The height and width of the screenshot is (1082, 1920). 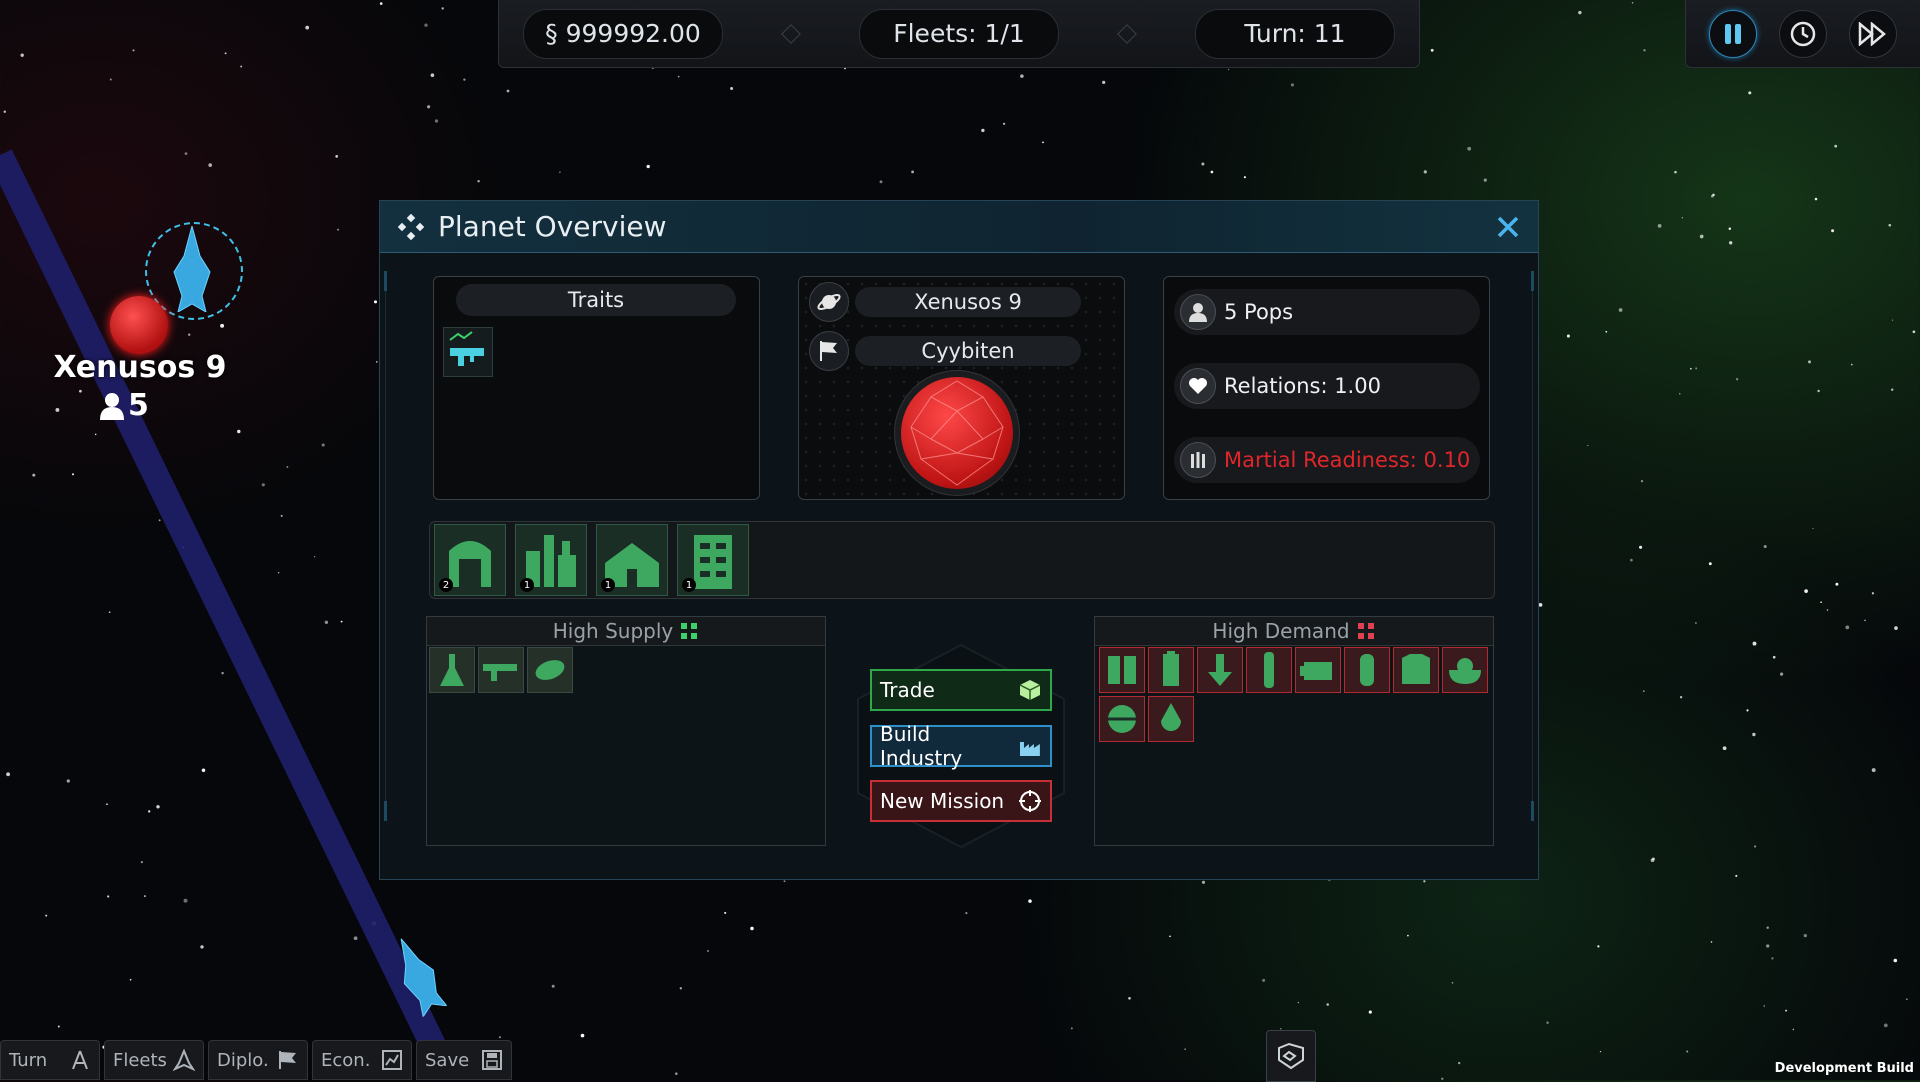 I want to click on build-industry-button: Build Industry, so click(x=961, y=746).